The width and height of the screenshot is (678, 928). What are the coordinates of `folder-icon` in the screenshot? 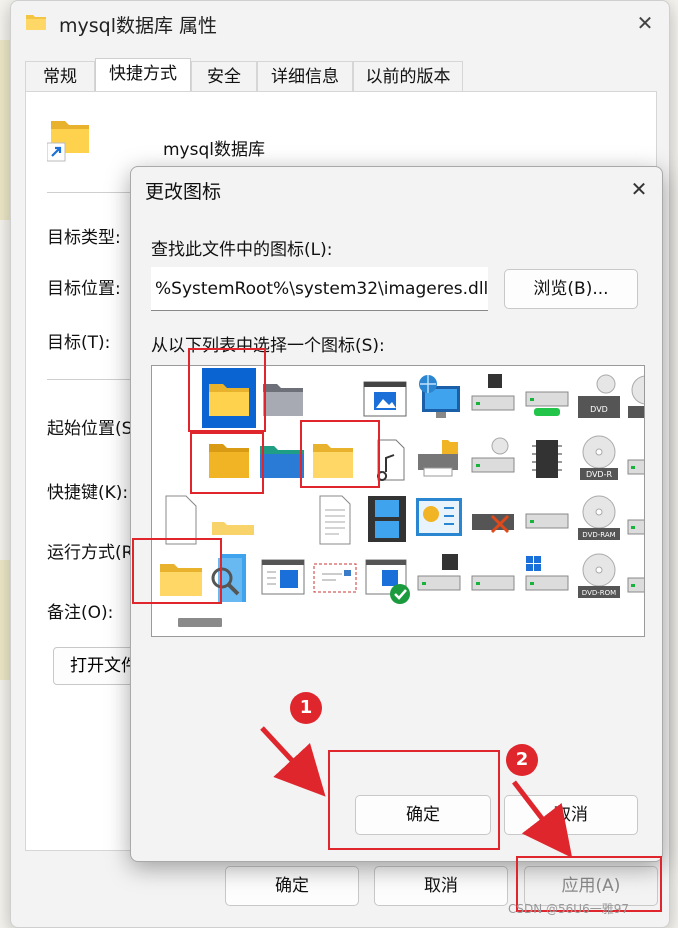 It's located at (36, 22).